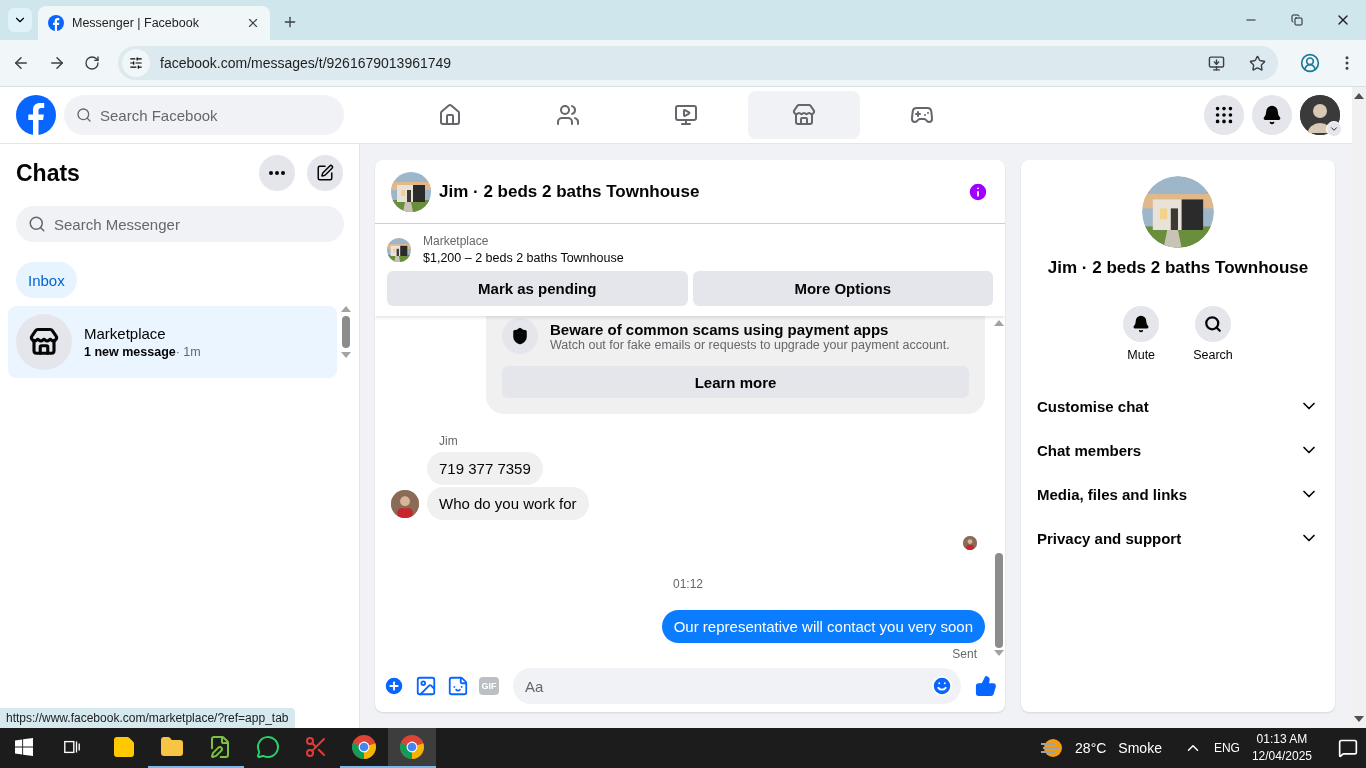 The height and width of the screenshot is (768, 1366). Describe the element at coordinates (20, 20) in the screenshot. I see `tab-search-button` at that location.